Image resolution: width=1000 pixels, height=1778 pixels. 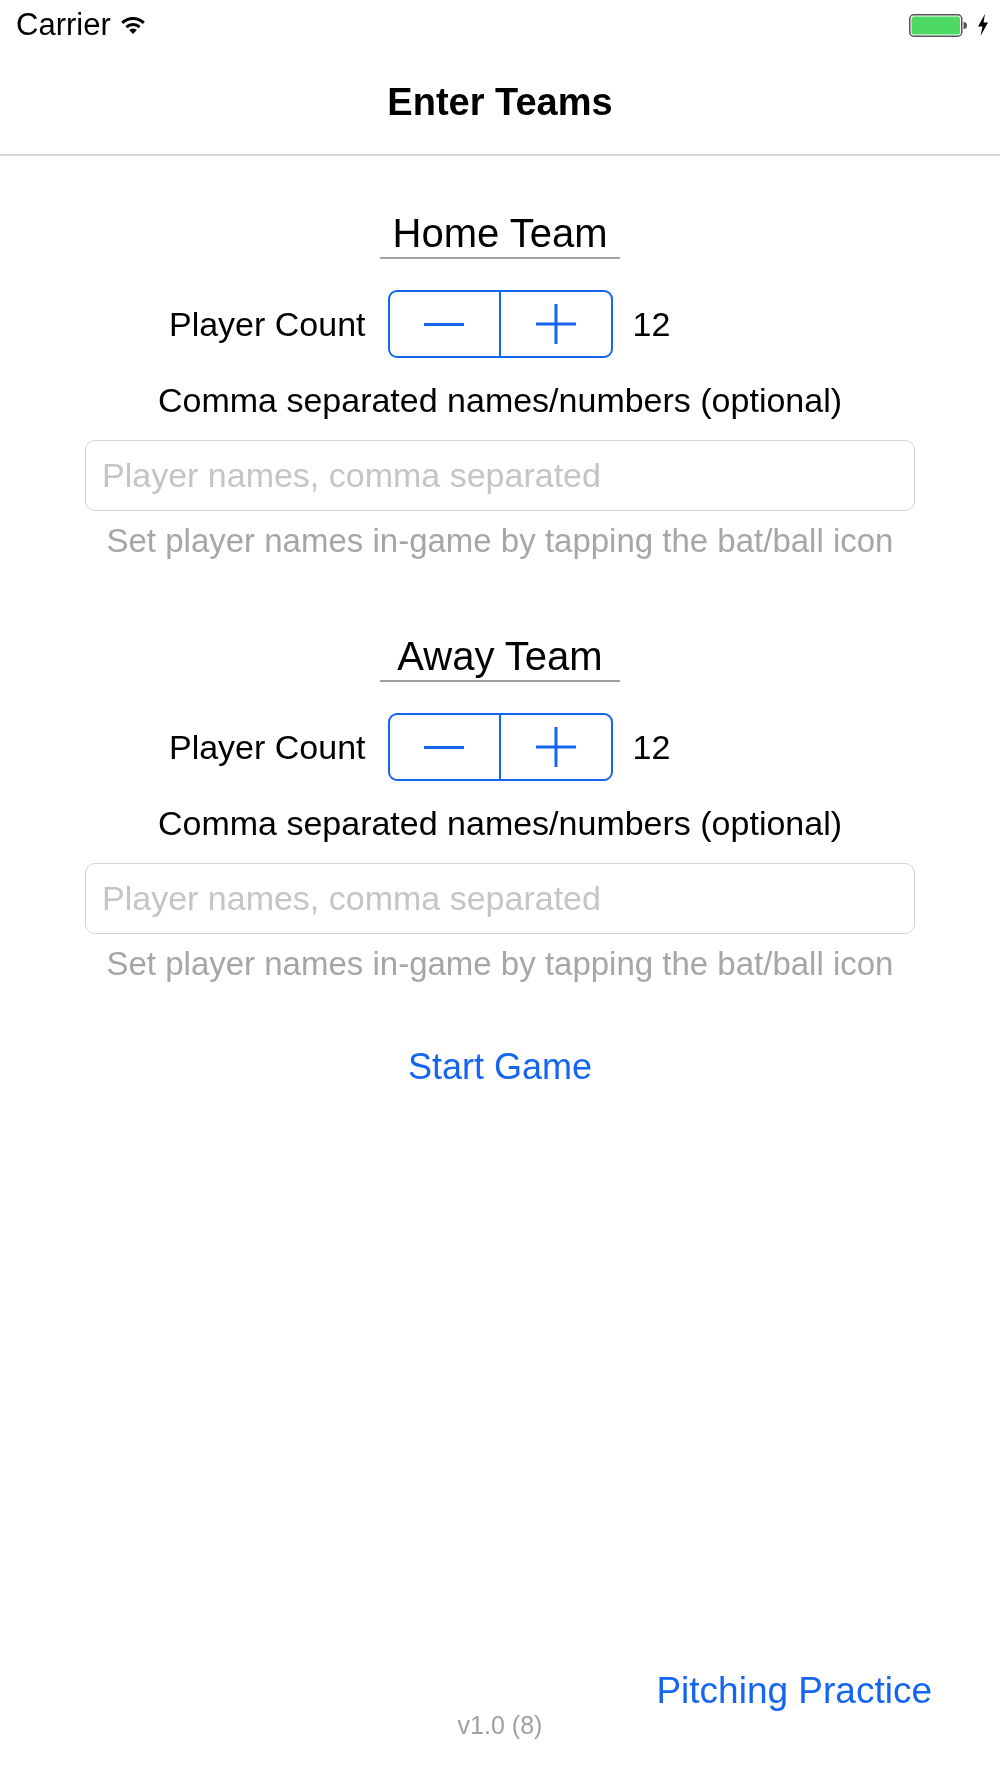 I want to click on pitching-practice-button: Pitching Practice, so click(x=794, y=1691).